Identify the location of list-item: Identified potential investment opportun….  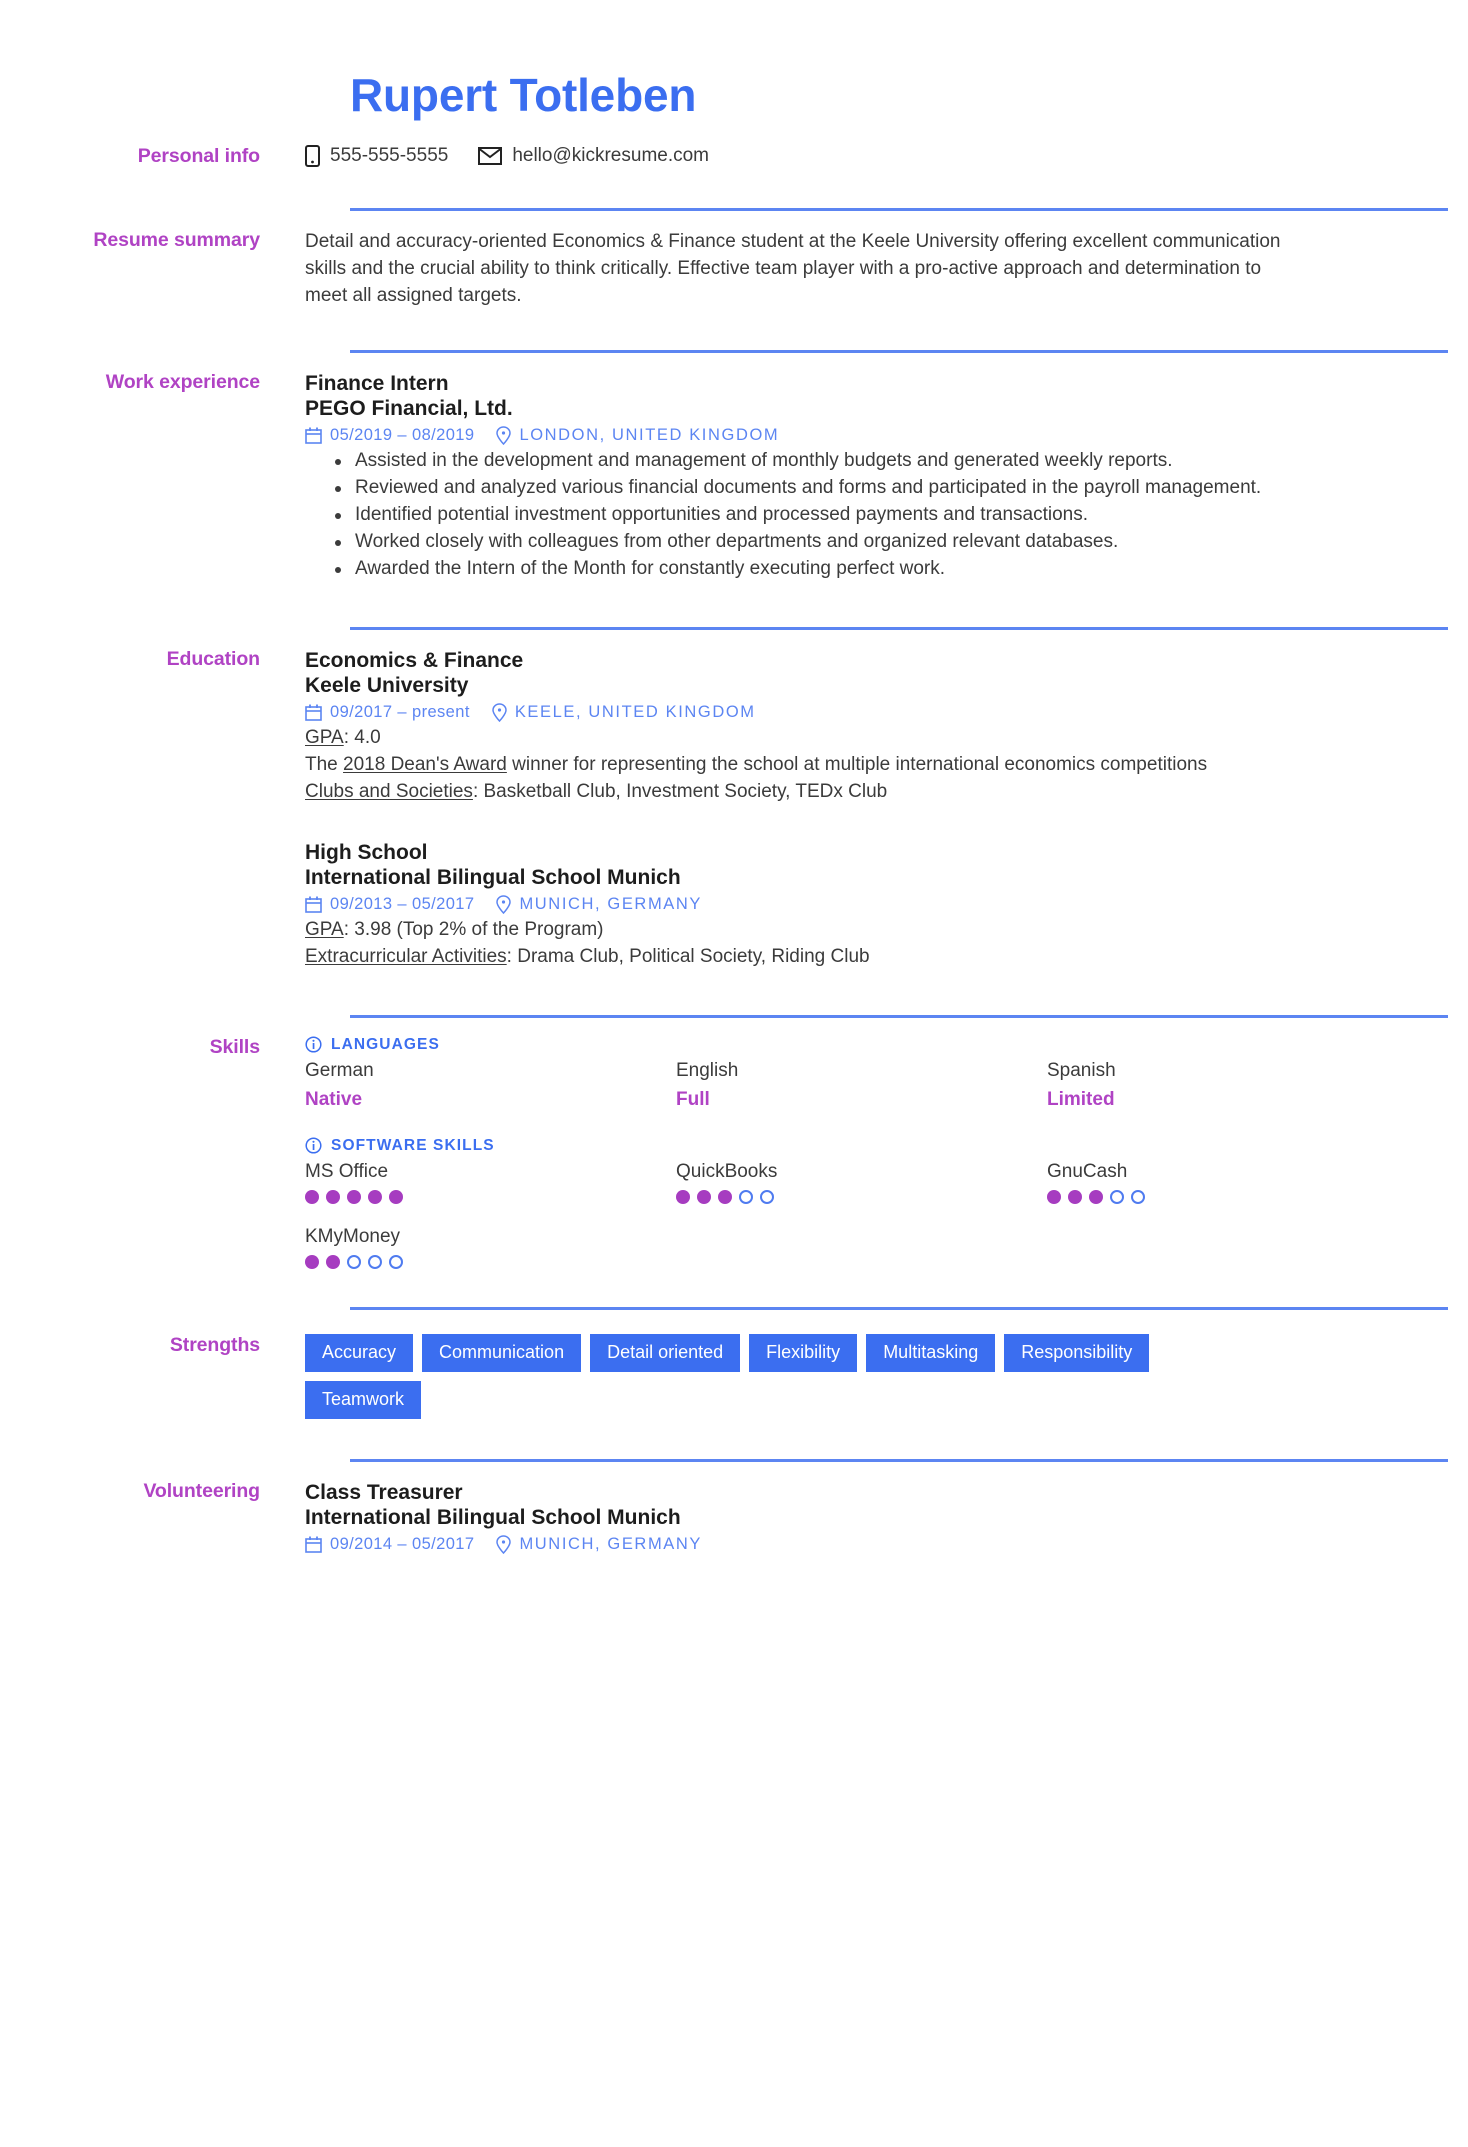
(876, 515).